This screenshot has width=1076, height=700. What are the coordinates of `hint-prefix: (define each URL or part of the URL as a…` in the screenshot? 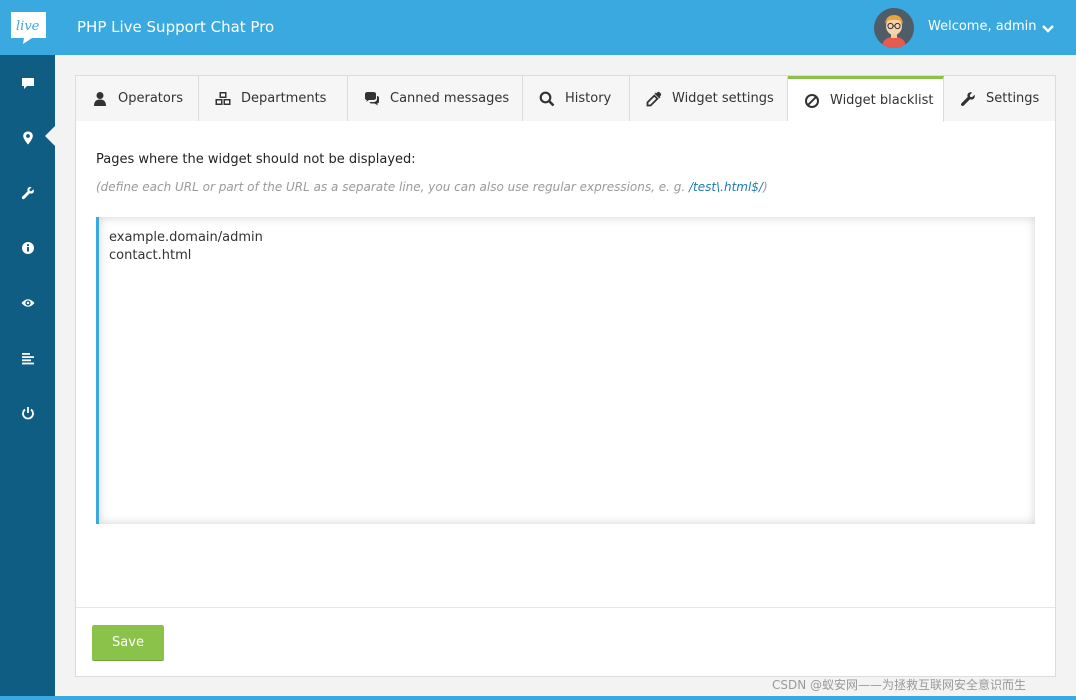 It's located at (393, 187).